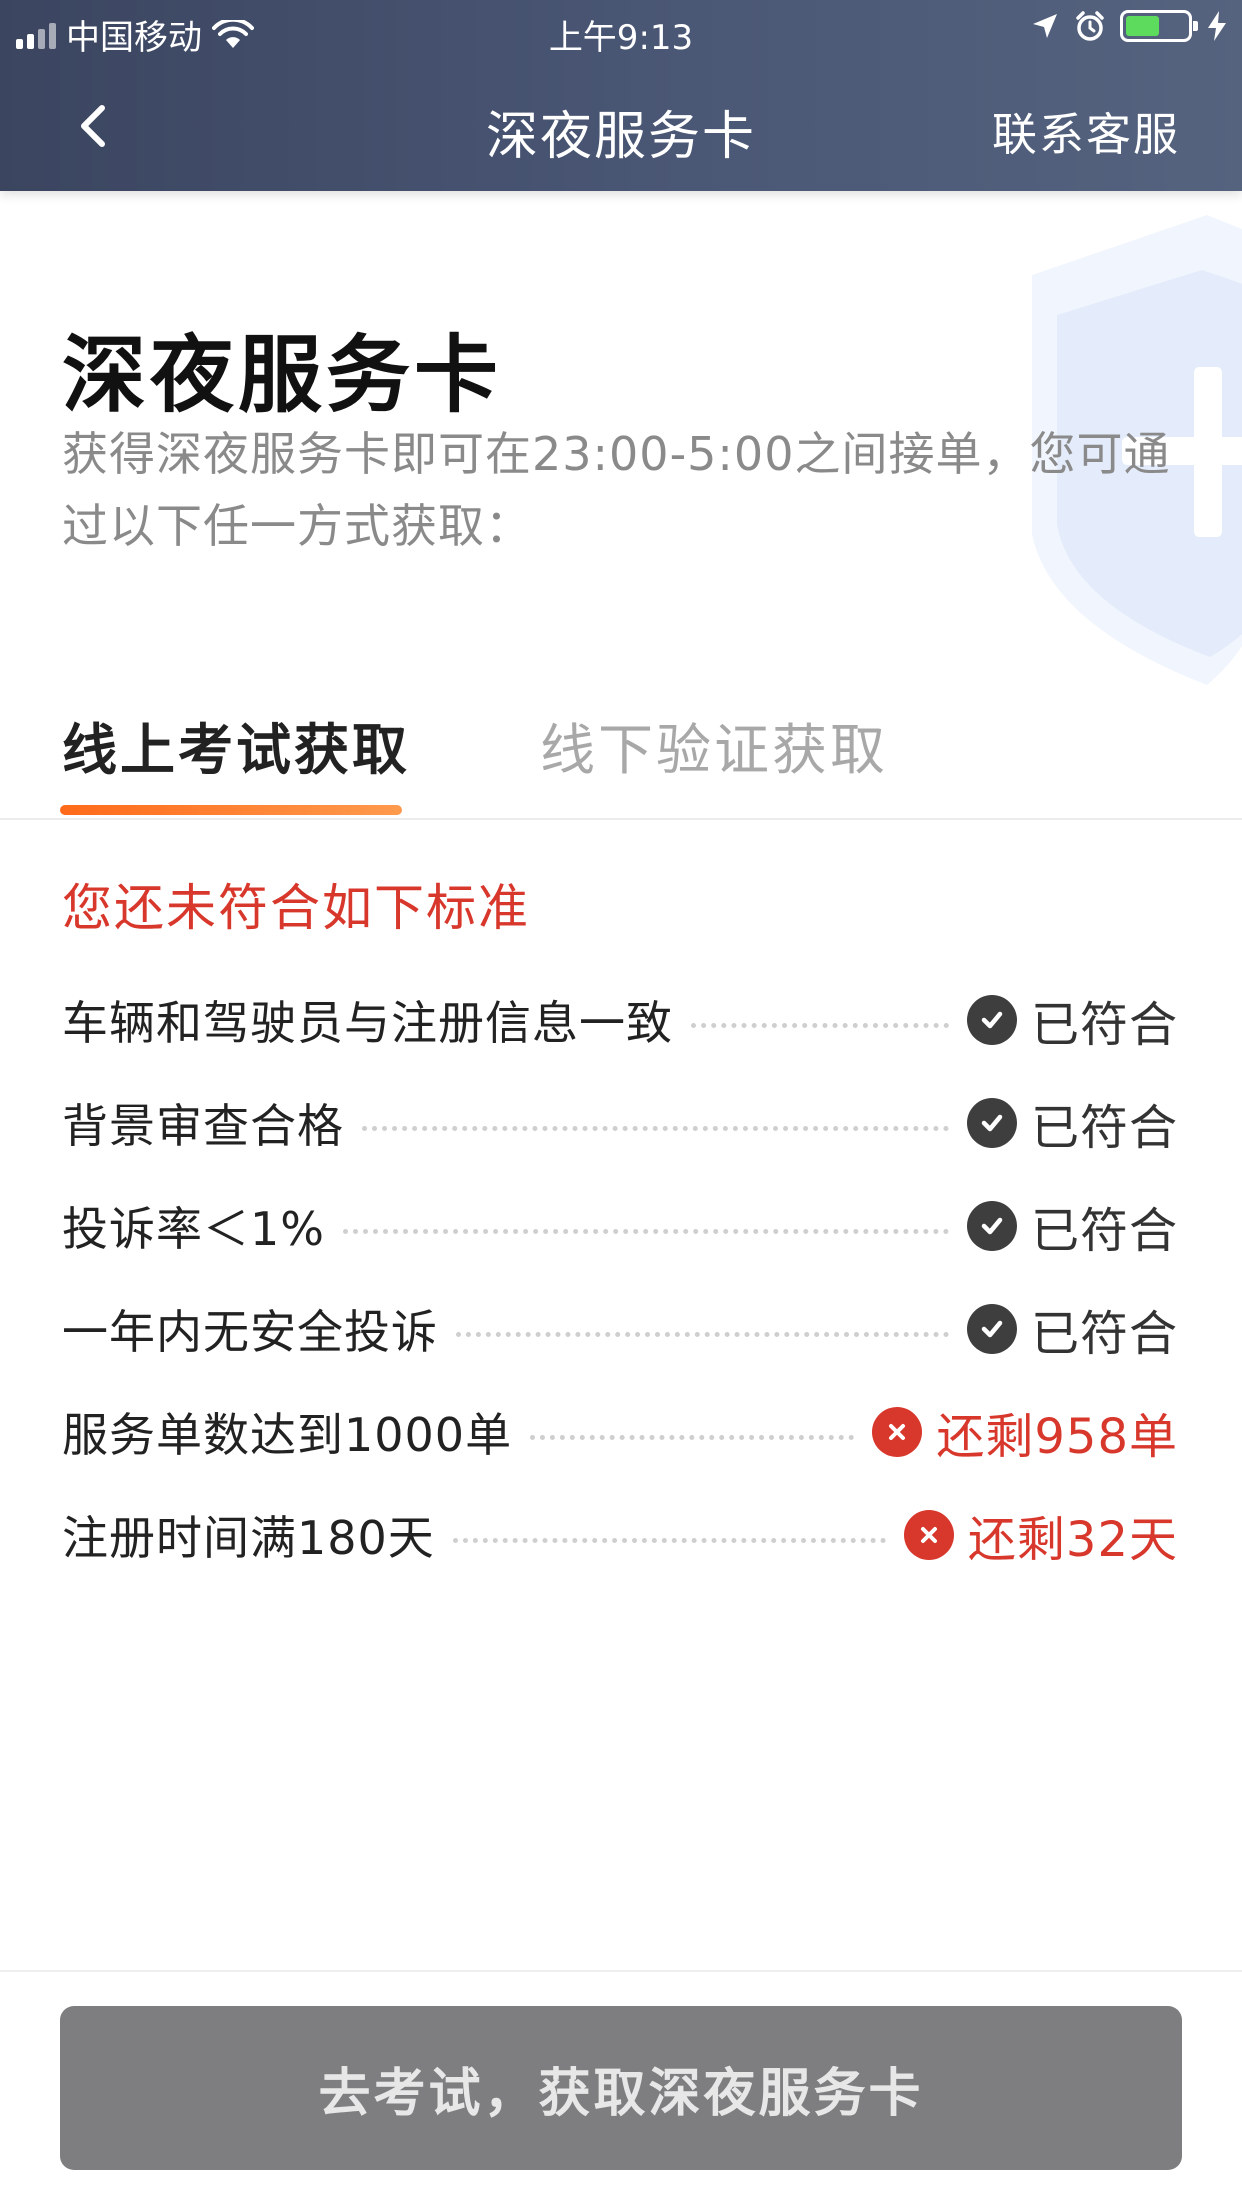  Describe the element at coordinates (620, 1431) in the screenshot. I see `criteria-row: 服务单数达到1000单 还剩958单` at that location.